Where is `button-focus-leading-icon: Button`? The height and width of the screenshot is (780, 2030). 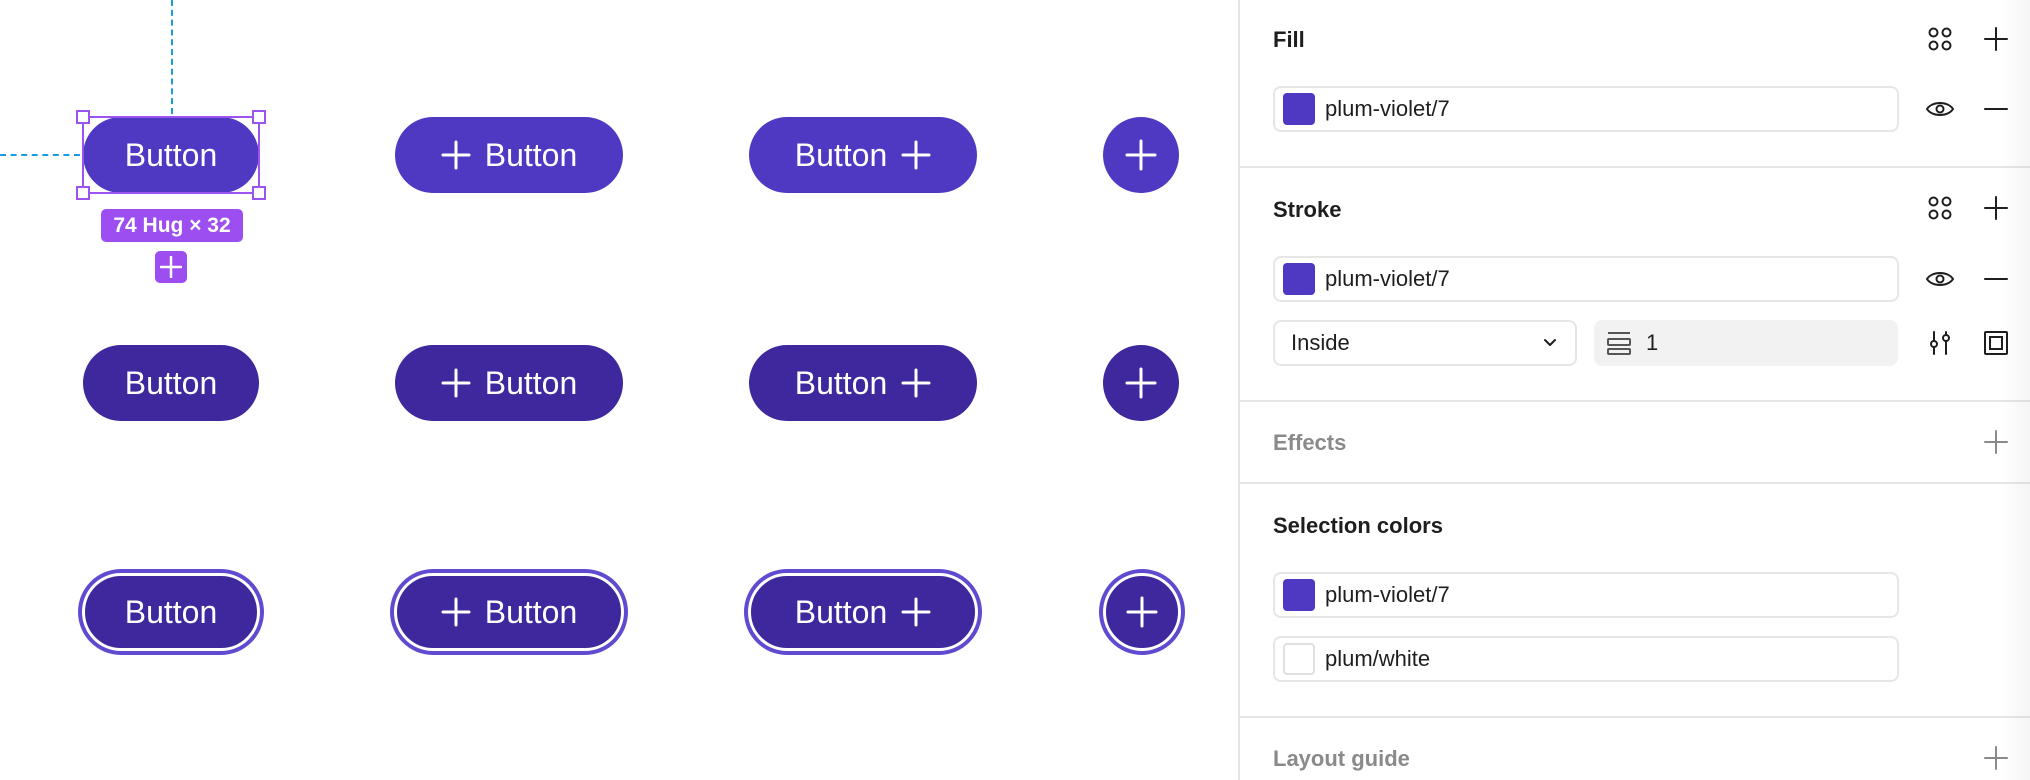
button-focus-leading-icon: Button is located at coordinates (509, 612).